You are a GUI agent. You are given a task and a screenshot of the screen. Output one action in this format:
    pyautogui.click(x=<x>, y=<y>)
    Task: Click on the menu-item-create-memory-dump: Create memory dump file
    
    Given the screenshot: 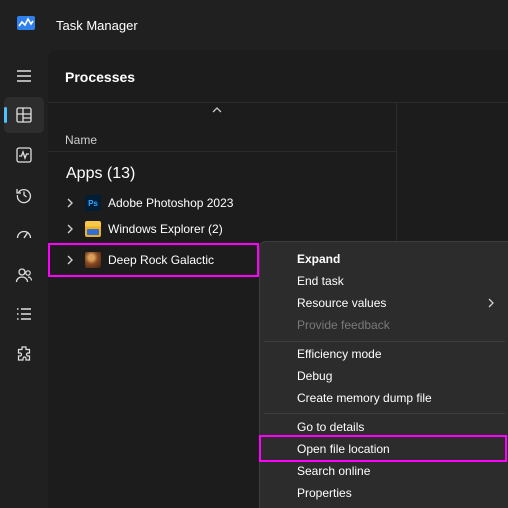 What is the action you would take?
    pyautogui.click(x=384, y=398)
    